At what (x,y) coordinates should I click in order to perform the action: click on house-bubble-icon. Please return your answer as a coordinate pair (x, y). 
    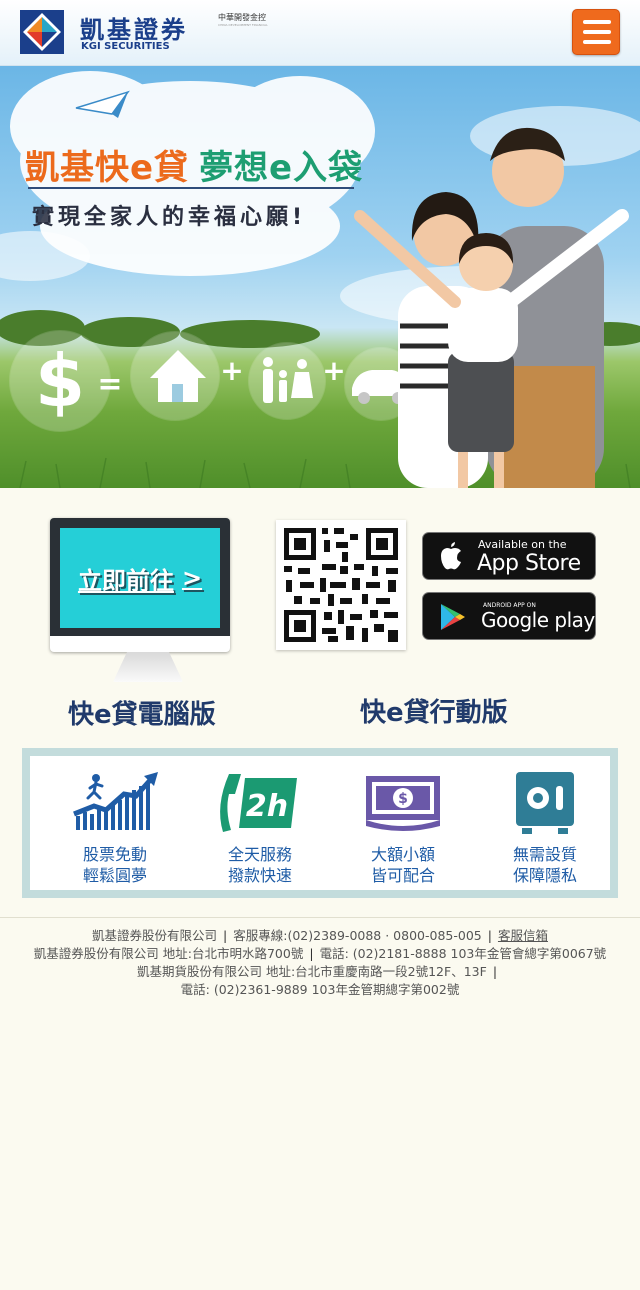
    Looking at the image, I should click on (175, 376).